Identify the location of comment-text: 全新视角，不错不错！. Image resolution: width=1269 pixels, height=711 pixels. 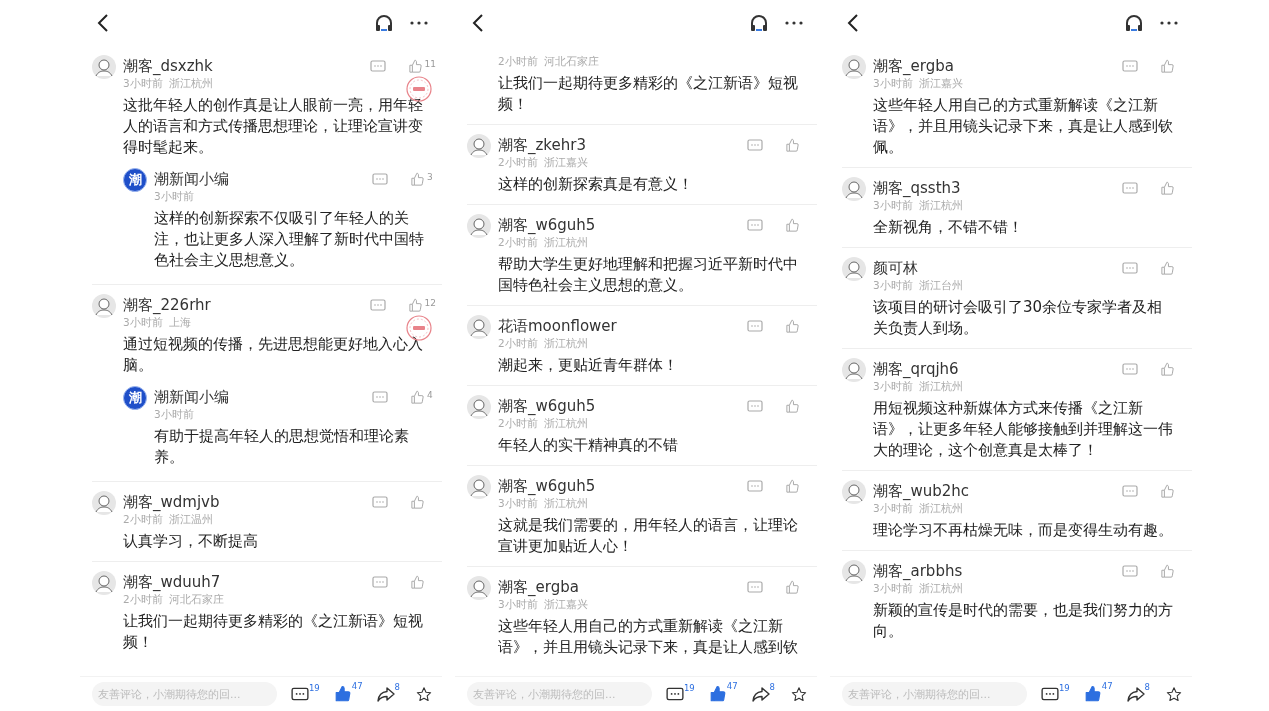
(948, 227).